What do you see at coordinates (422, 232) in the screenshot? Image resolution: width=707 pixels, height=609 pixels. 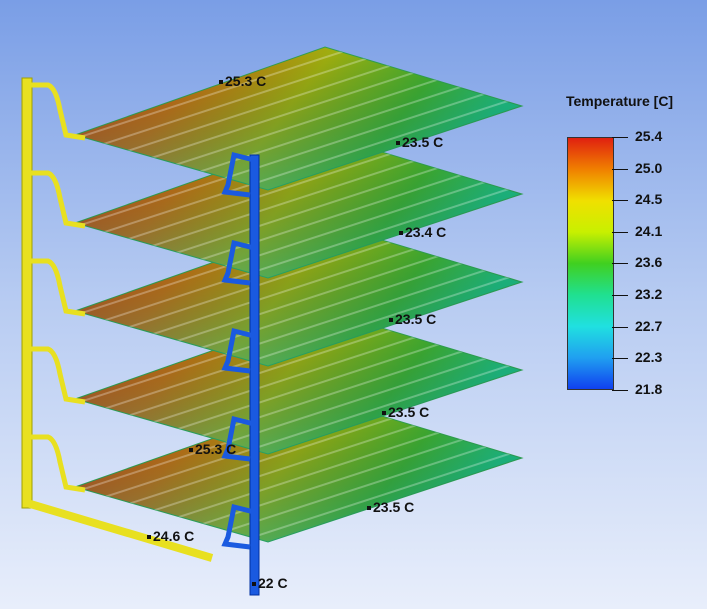 I see `temperature-probe-label: 23.4 C` at bounding box center [422, 232].